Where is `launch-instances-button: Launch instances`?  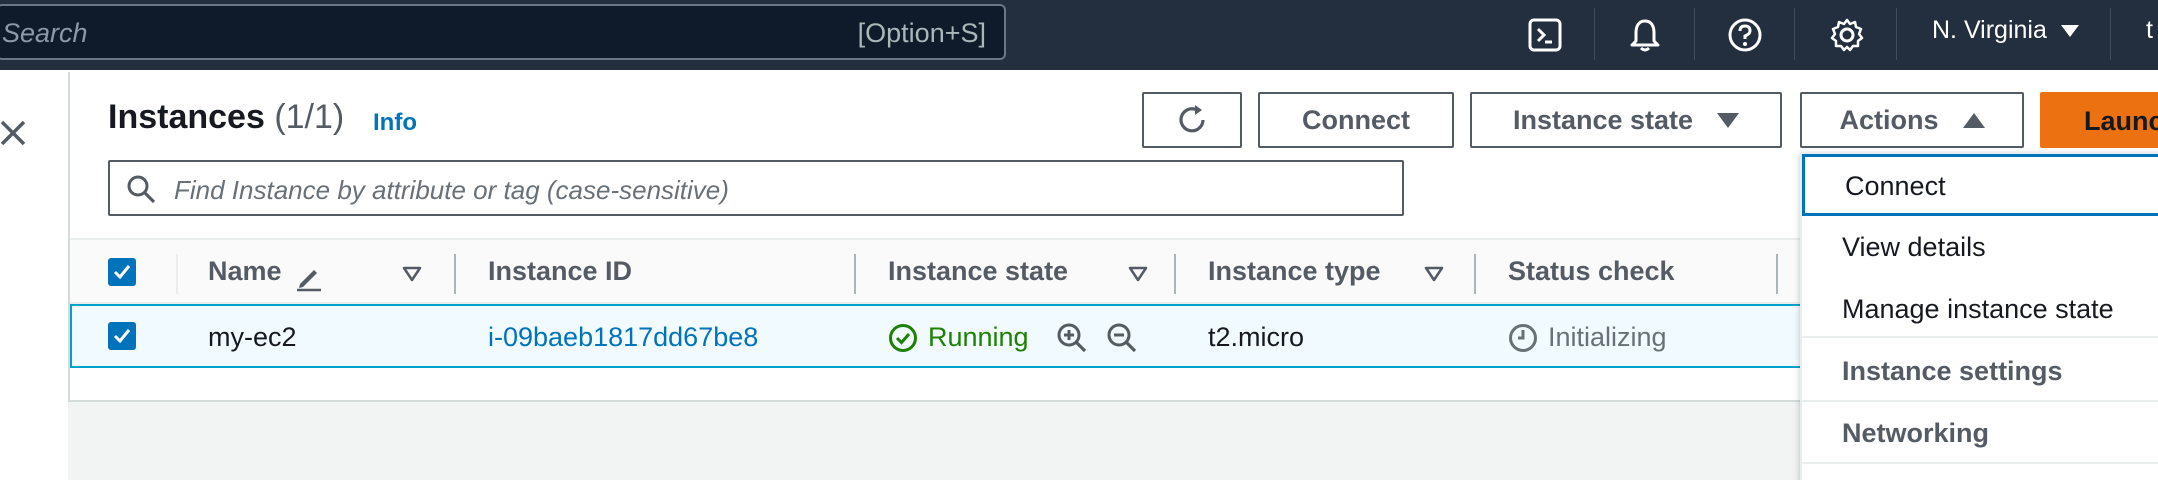 launch-instances-button: Launch instances is located at coordinates (2099, 120).